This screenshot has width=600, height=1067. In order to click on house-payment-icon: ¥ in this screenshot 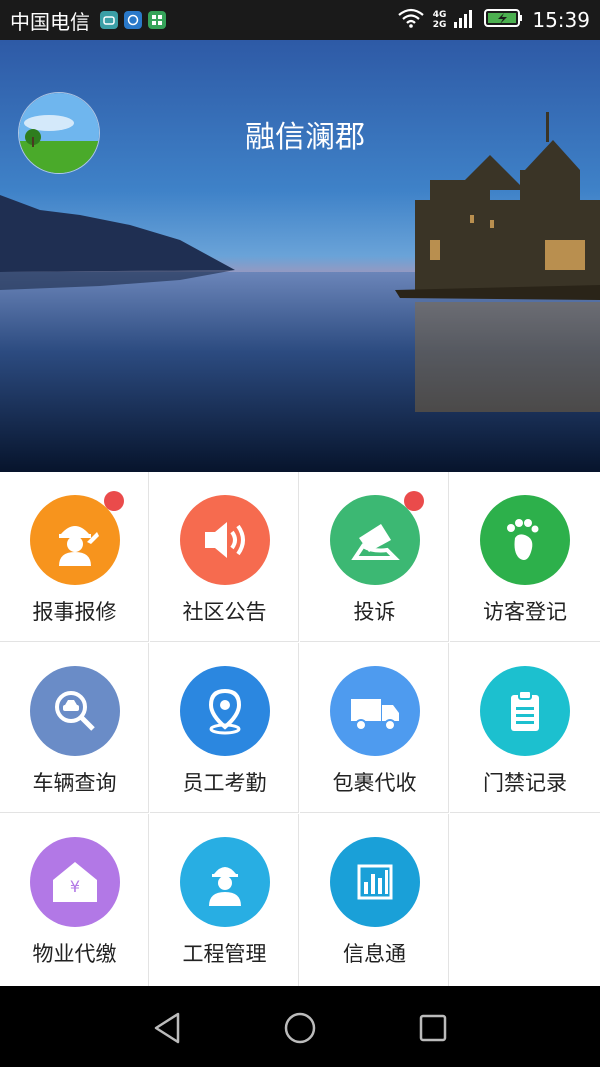, I will do `click(75, 882)`.